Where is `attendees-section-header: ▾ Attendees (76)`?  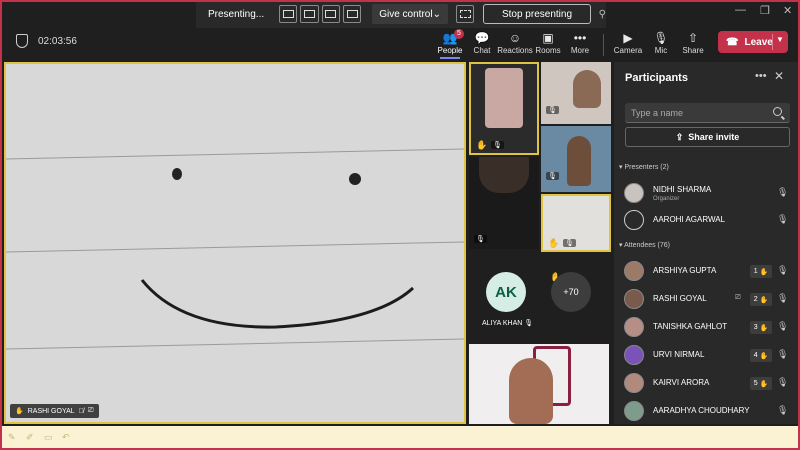
attendees-section-header: ▾ Attendees (76) is located at coordinates (644, 245).